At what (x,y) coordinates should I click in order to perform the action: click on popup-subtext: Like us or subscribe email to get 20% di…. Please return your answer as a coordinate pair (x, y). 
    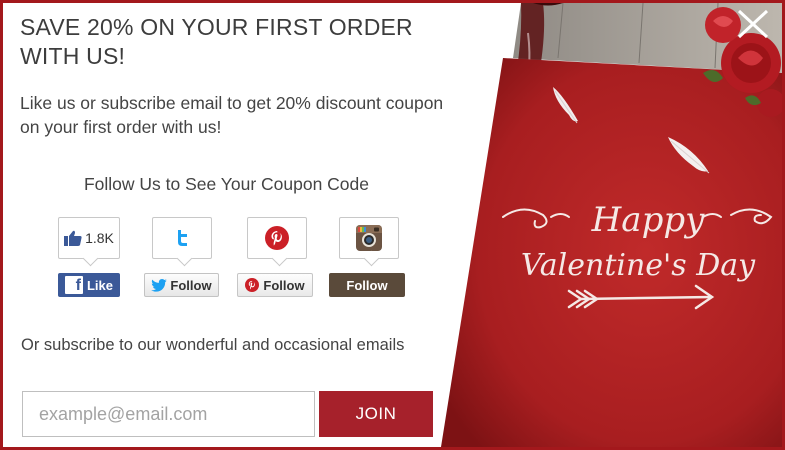
    Looking at the image, I should click on (232, 115).